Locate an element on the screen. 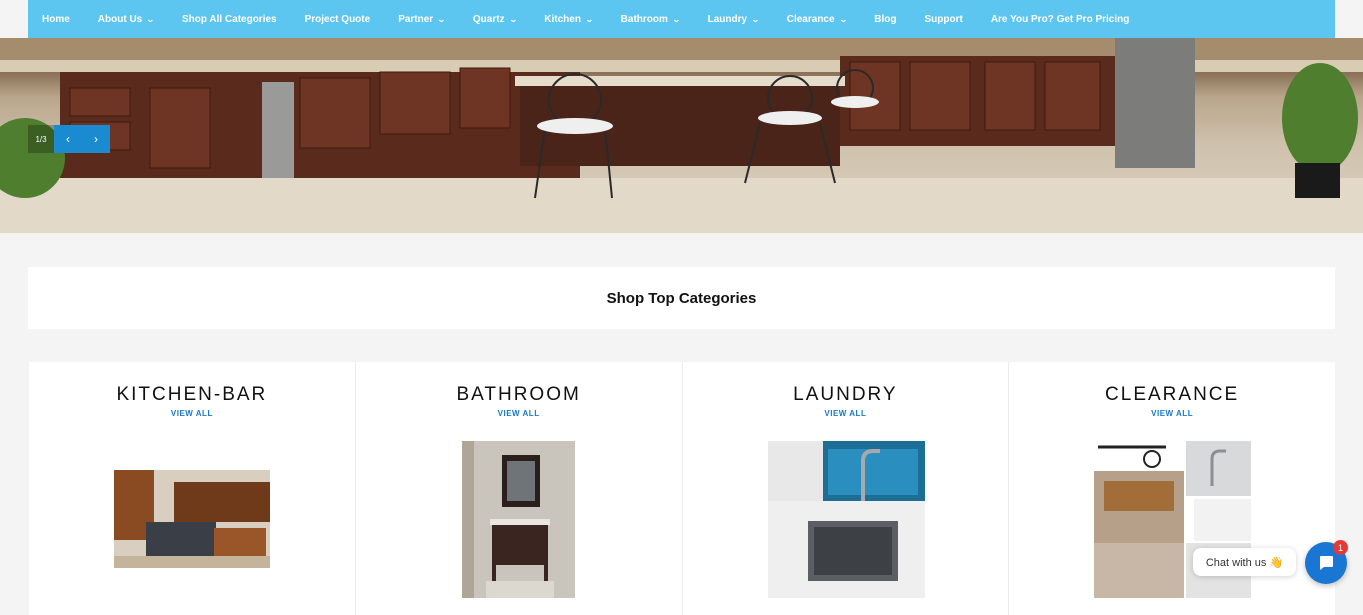  category-title: LAUNDRY is located at coordinates (845, 394).